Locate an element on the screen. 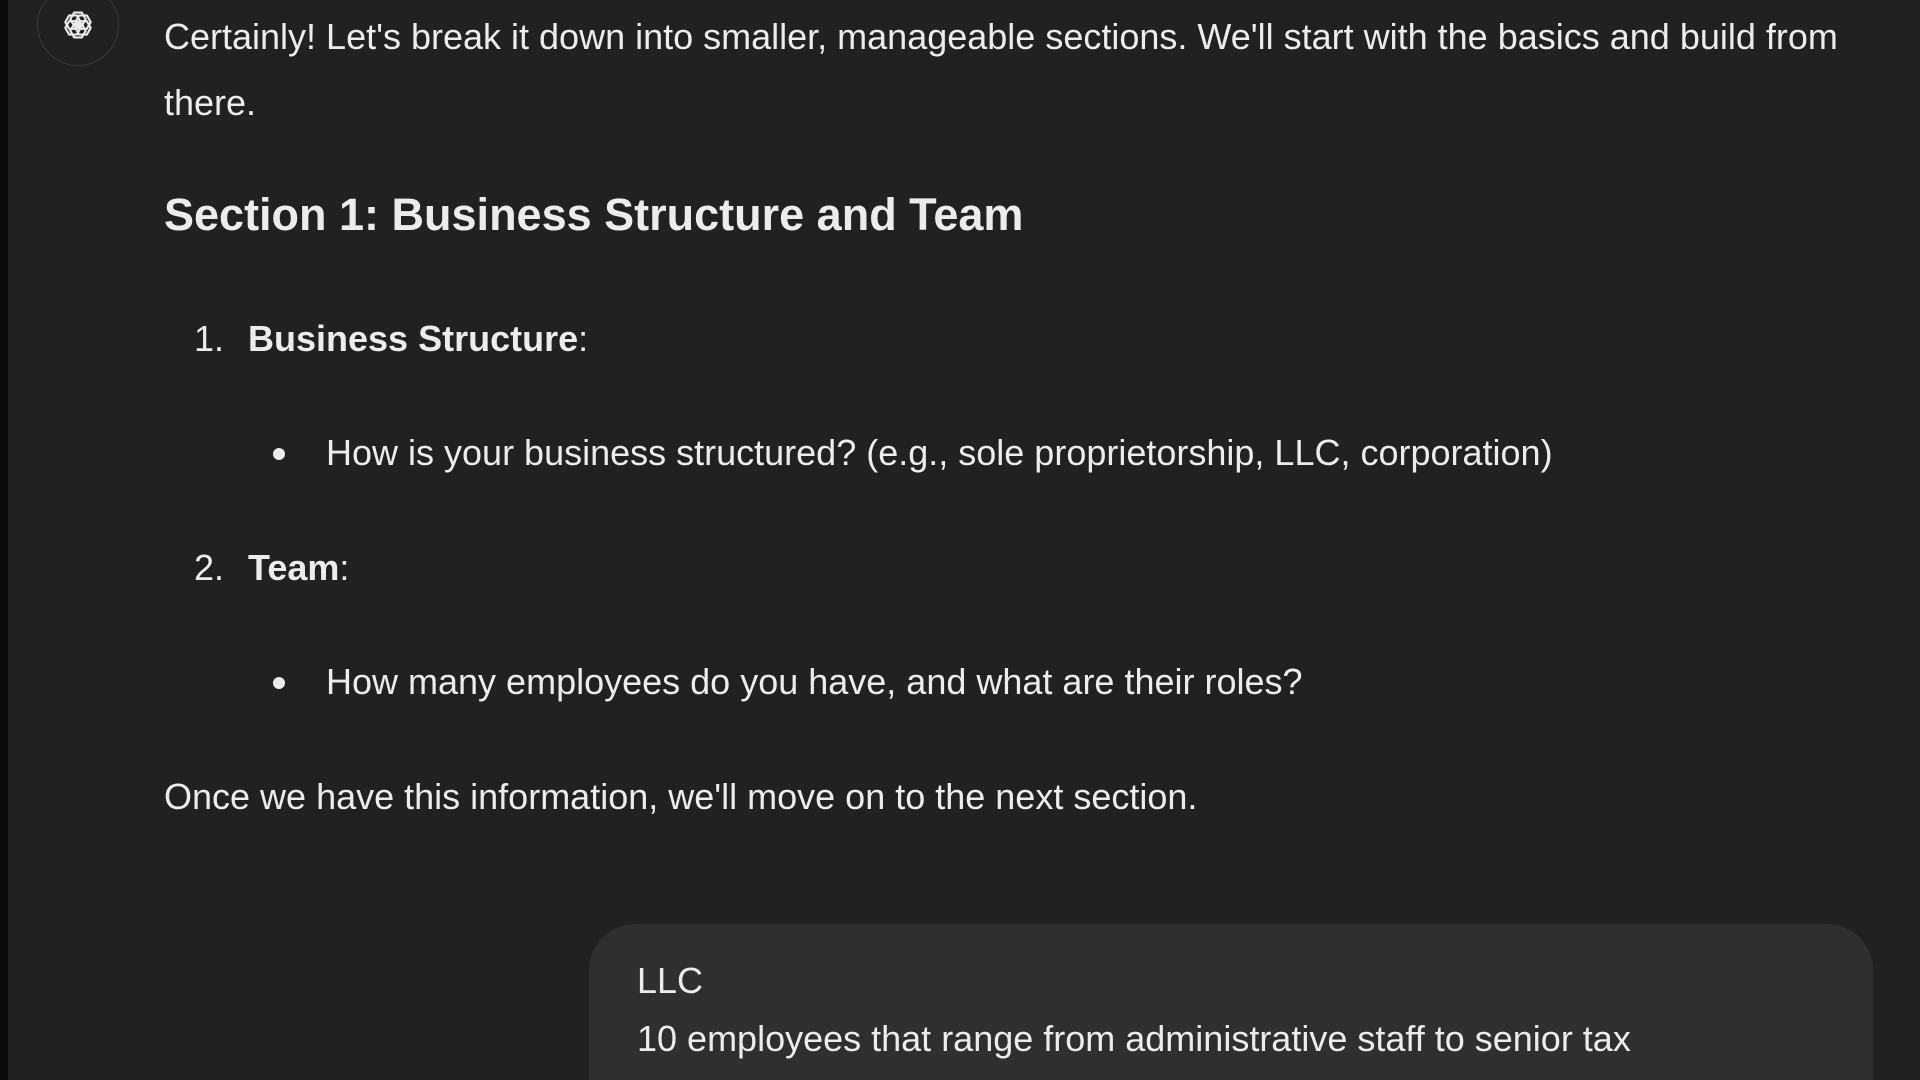  openai-logo-icon is located at coordinates (78, 25).